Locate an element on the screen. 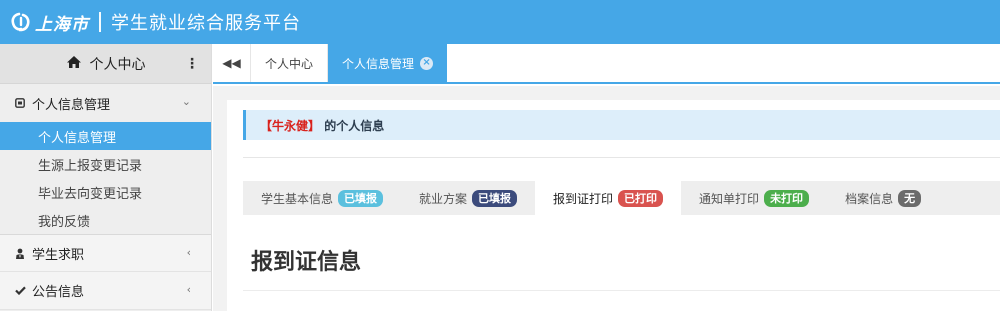 The height and width of the screenshot is (311, 1000). subtab-notice-print: 通知单打印 未打印 is located at coordinates (754, 198).